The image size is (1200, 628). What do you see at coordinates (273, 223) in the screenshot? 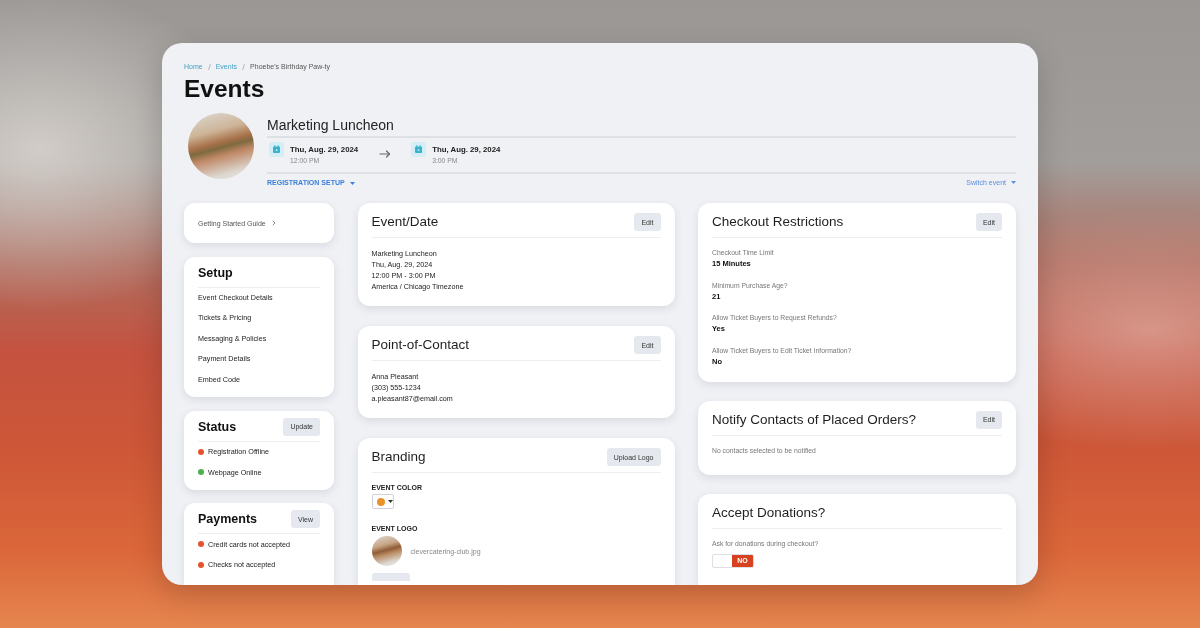
I see `chevron-right-icon` at bounding box center [273, 223].